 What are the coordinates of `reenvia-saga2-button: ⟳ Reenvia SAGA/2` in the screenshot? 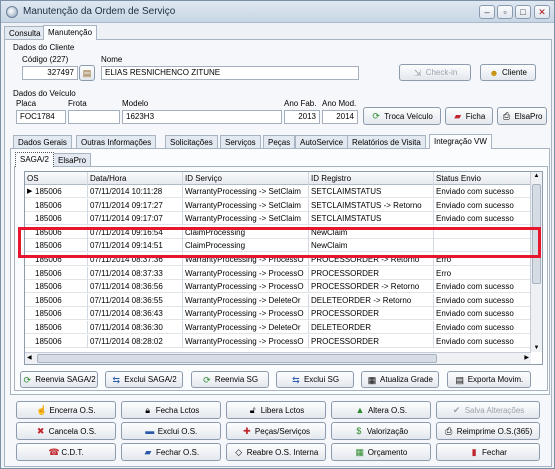 It's located at (59, 379).